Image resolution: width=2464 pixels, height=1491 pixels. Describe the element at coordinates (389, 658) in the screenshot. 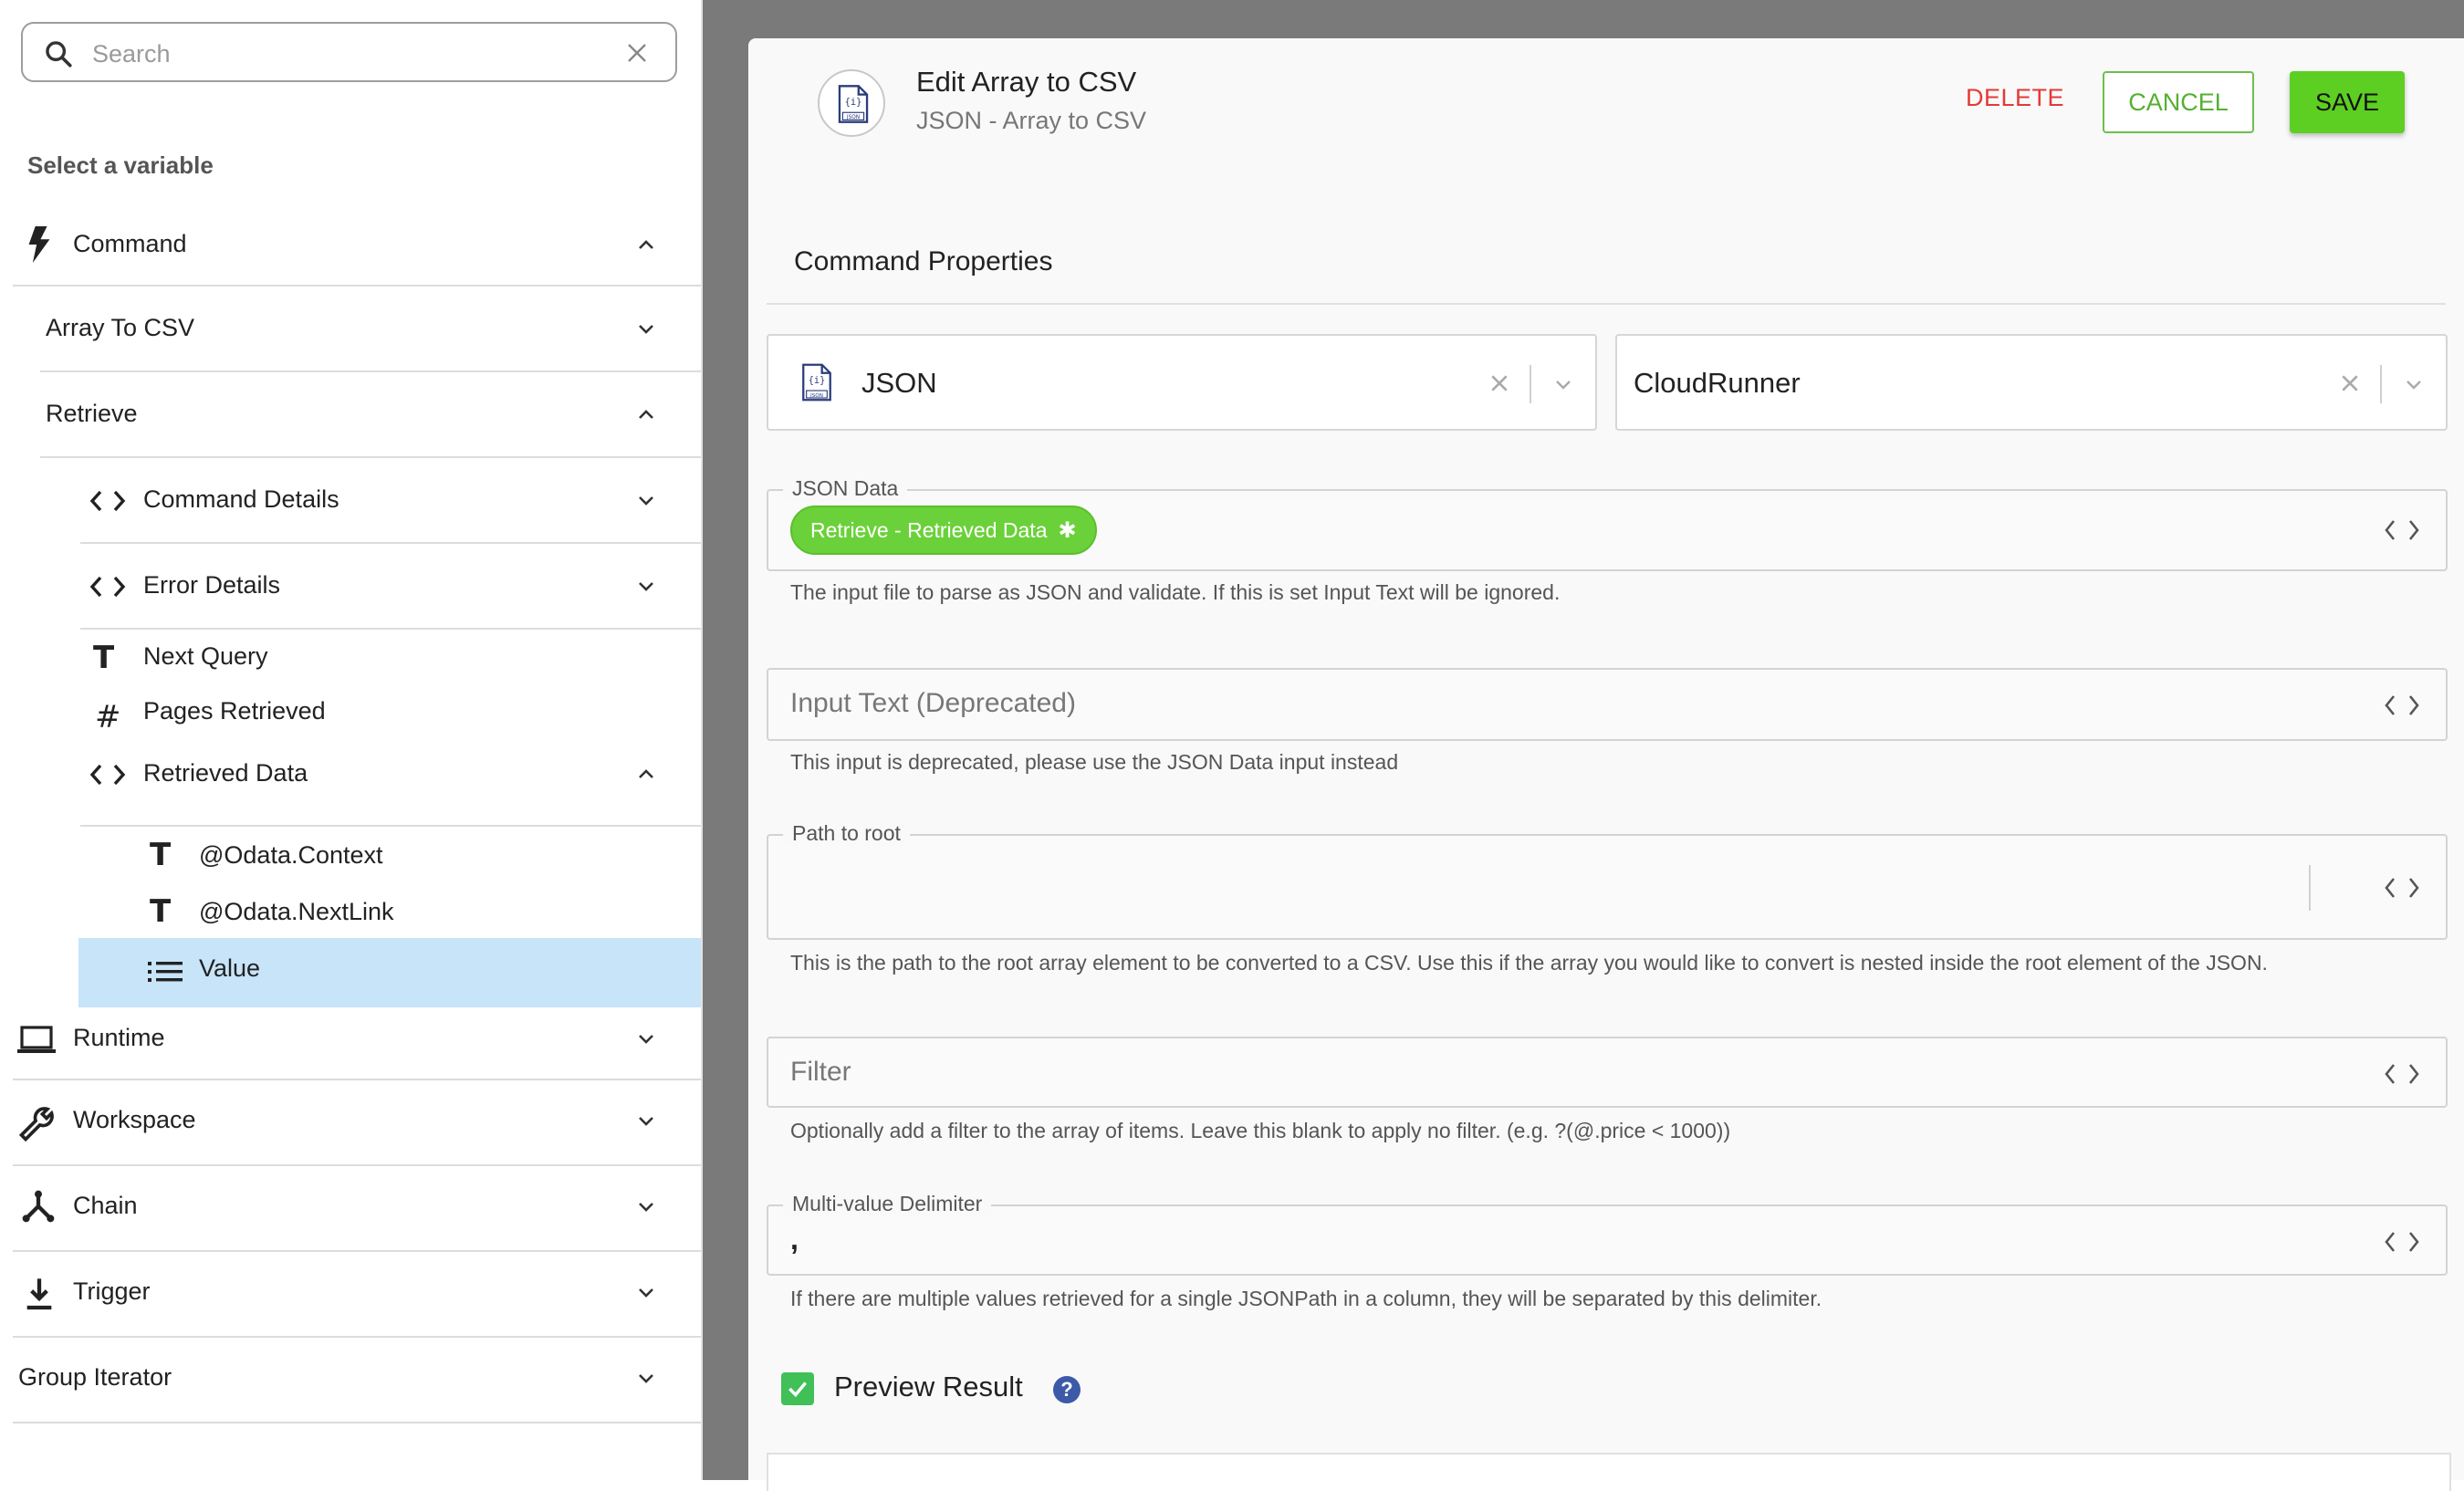

I see `tree-item-next-query: T Next Query` at that location.